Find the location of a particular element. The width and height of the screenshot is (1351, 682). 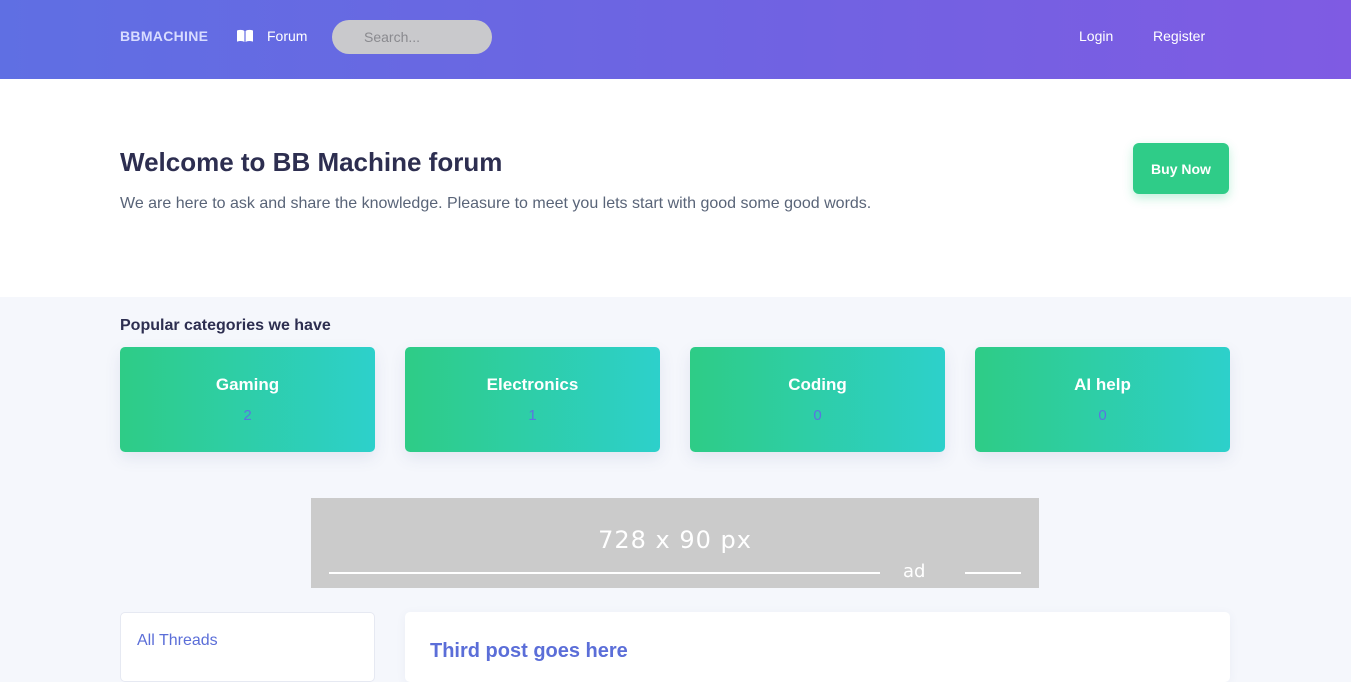

category-card-coding: Coding 0 is located at coordinates (817, 399).